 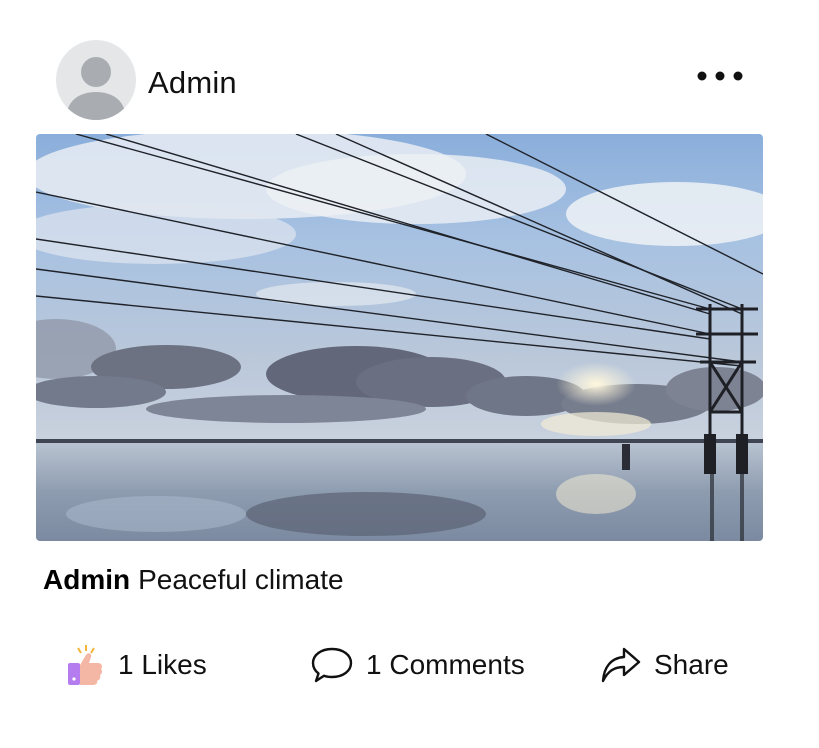 I want to click on post-caption: Admin Peaceful climate, so click(x=193, y=580).